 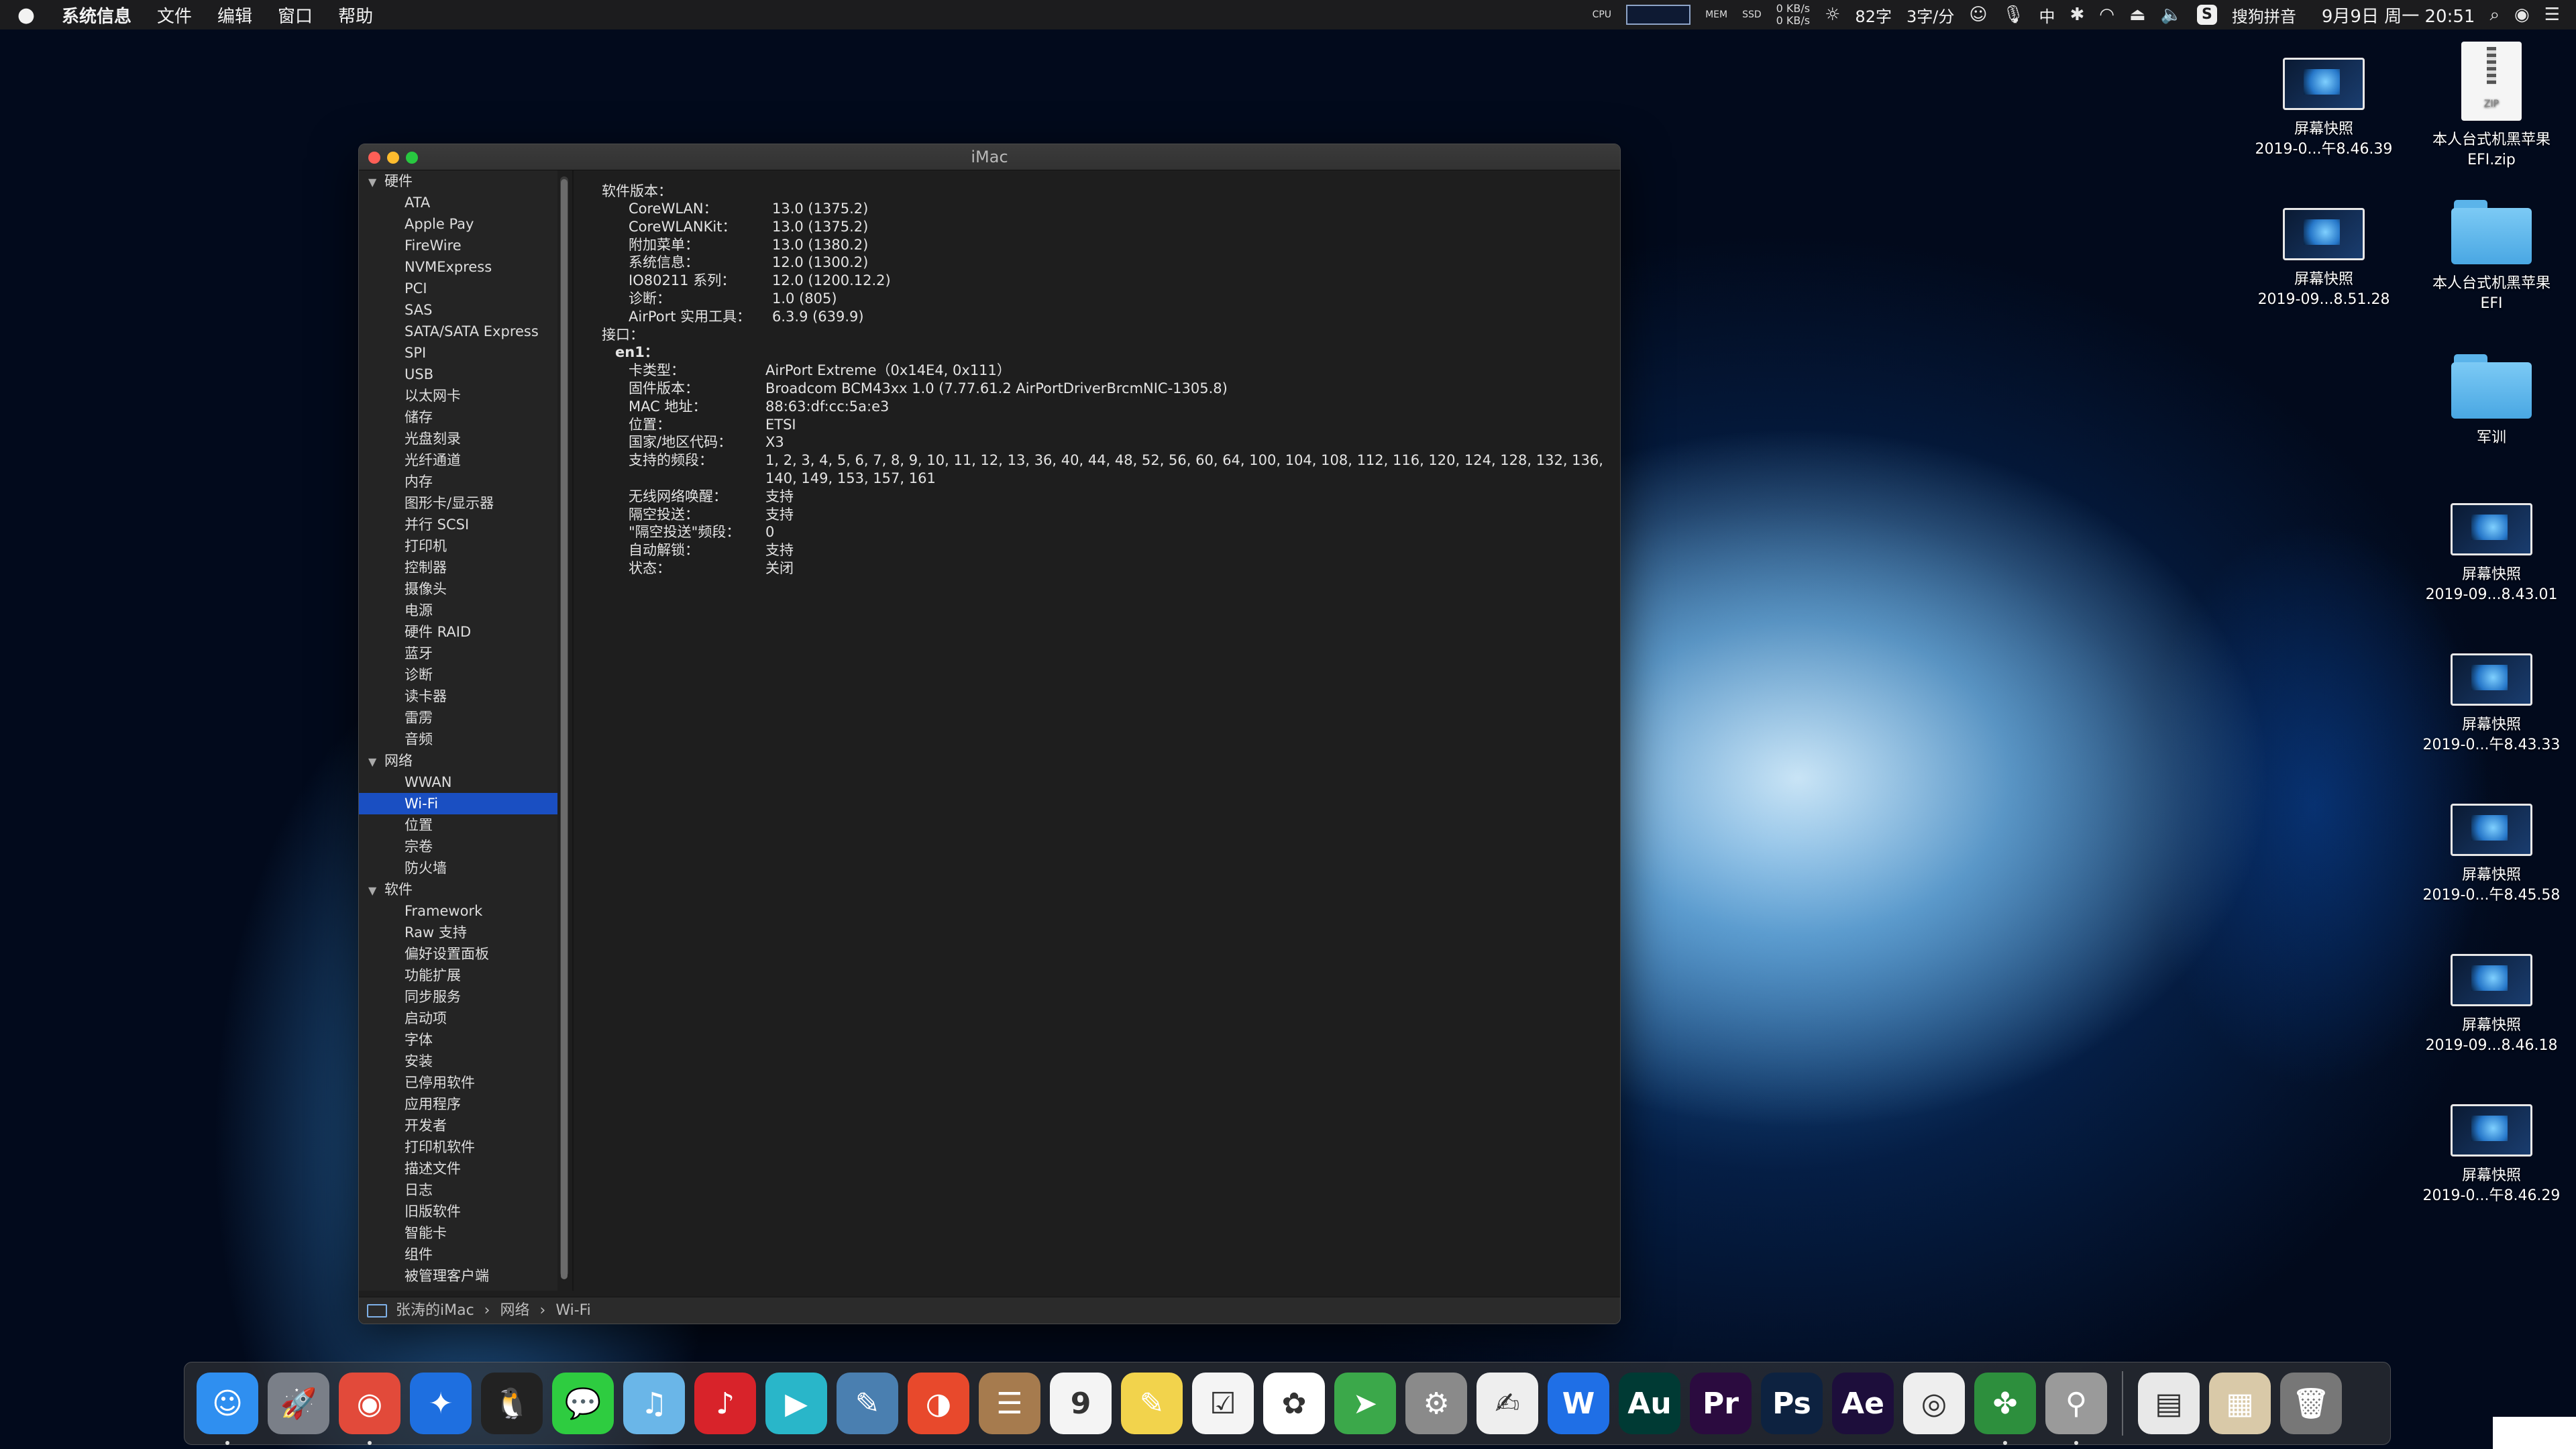 I want to click on sidebar-item: 偏好设置面板, so click(x=458, y=954).